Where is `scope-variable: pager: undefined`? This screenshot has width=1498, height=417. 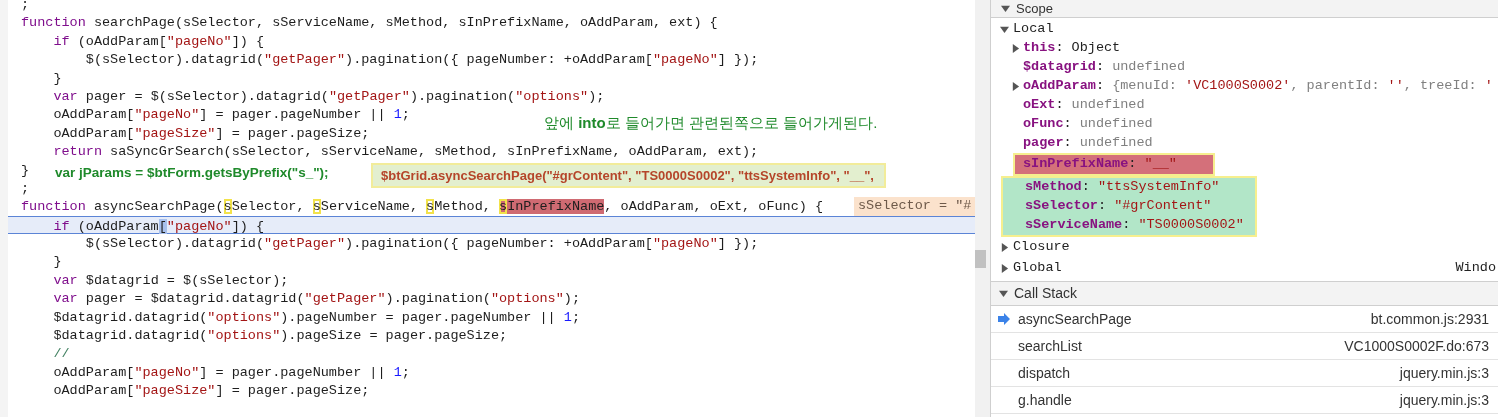 scope-variable: pager: undefined is located at coordinates (1088, 143).